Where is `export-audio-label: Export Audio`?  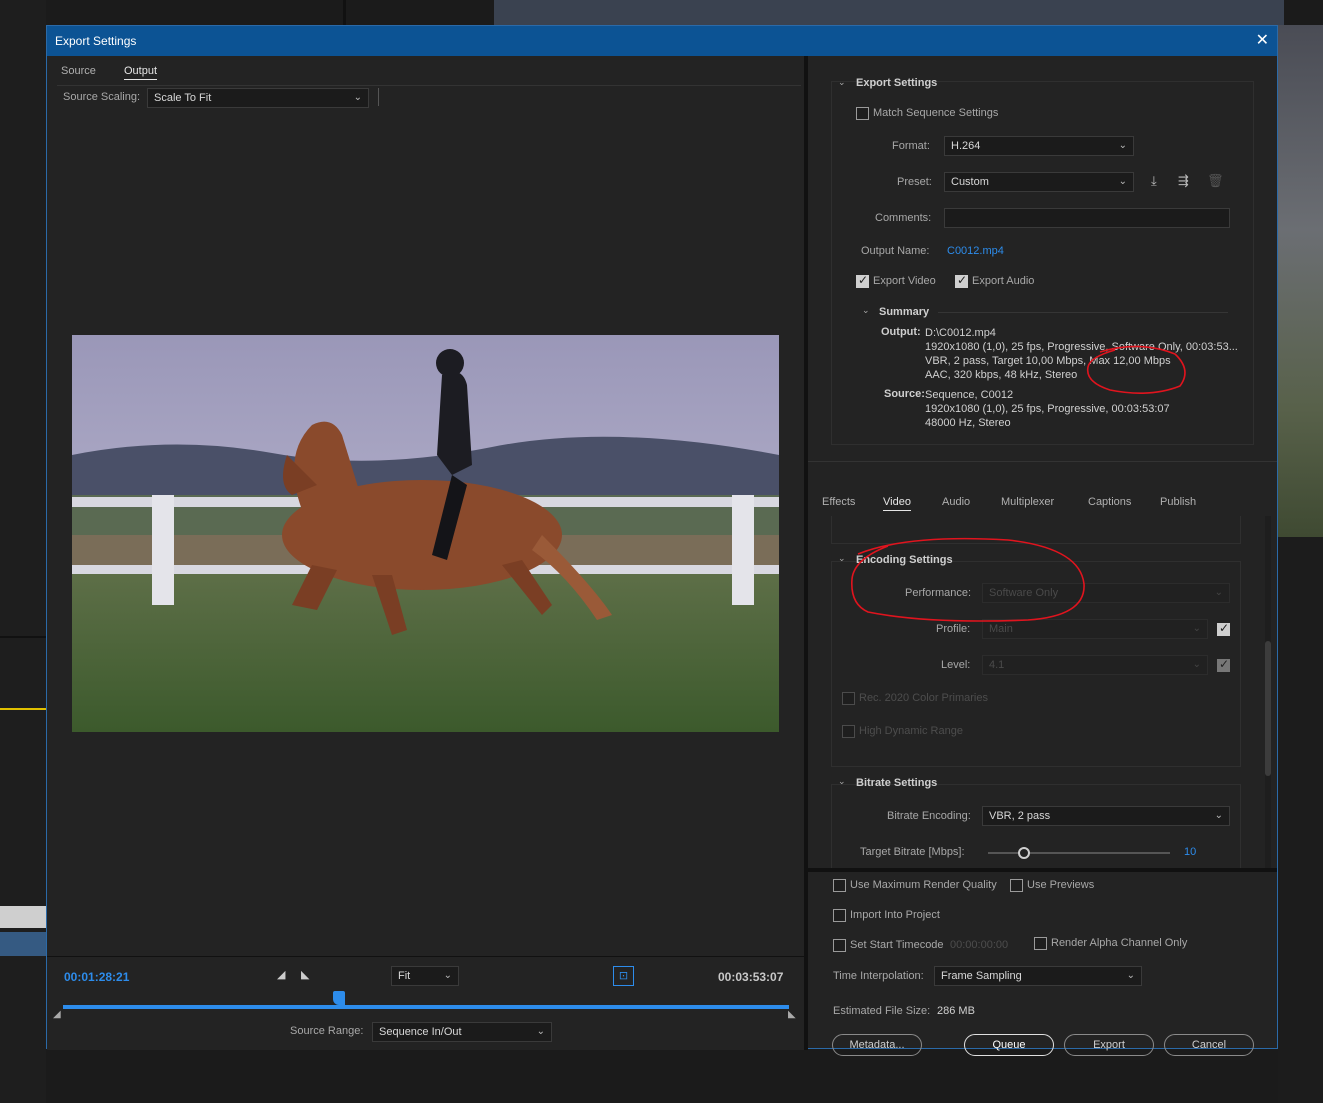
export-audio-label: Export Audio is located at coordinates (1003, 281).